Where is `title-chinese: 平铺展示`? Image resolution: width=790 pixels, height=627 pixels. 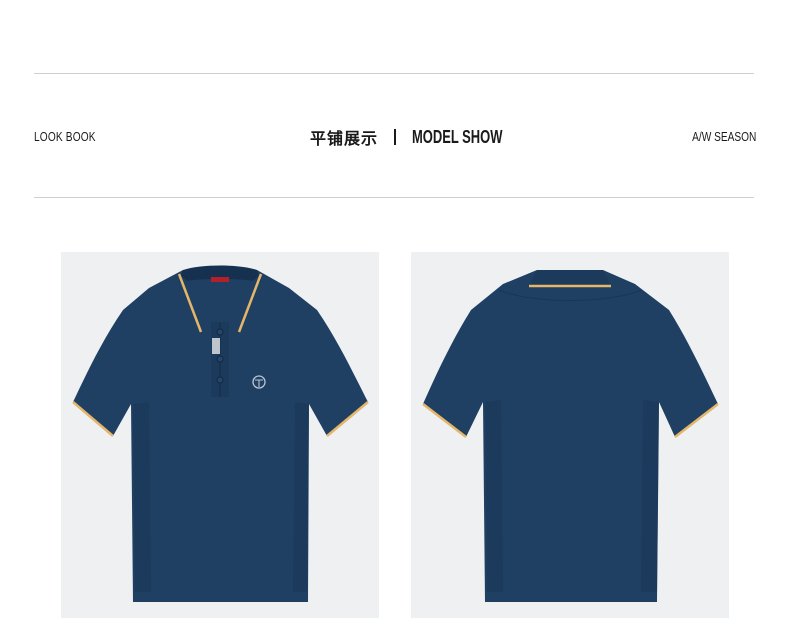
title-chinese: 平铺展示 is located at coordinates (344, 139).